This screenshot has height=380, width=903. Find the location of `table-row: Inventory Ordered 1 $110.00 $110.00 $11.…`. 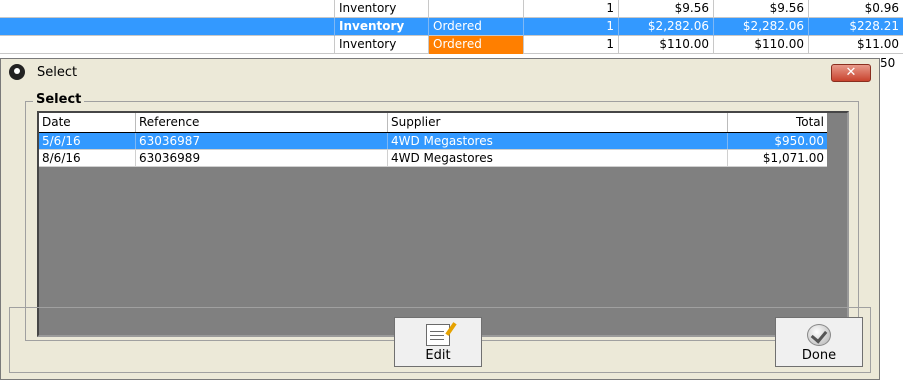

table-row: Inventory Ordered 1 $110.00 $110.00 $11.… is located at coordinates (451, 45).